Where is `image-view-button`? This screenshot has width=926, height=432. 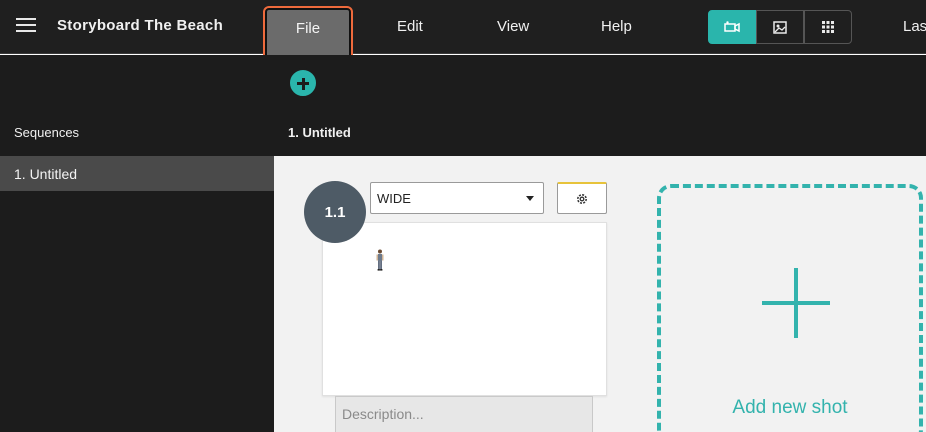 image-view-button is located at coordinates (780, 27).